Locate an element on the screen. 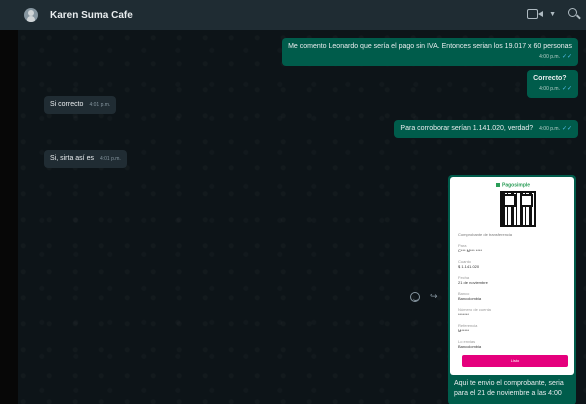  chevron-down-icon: ▼ is located at coordinates (552, 14).